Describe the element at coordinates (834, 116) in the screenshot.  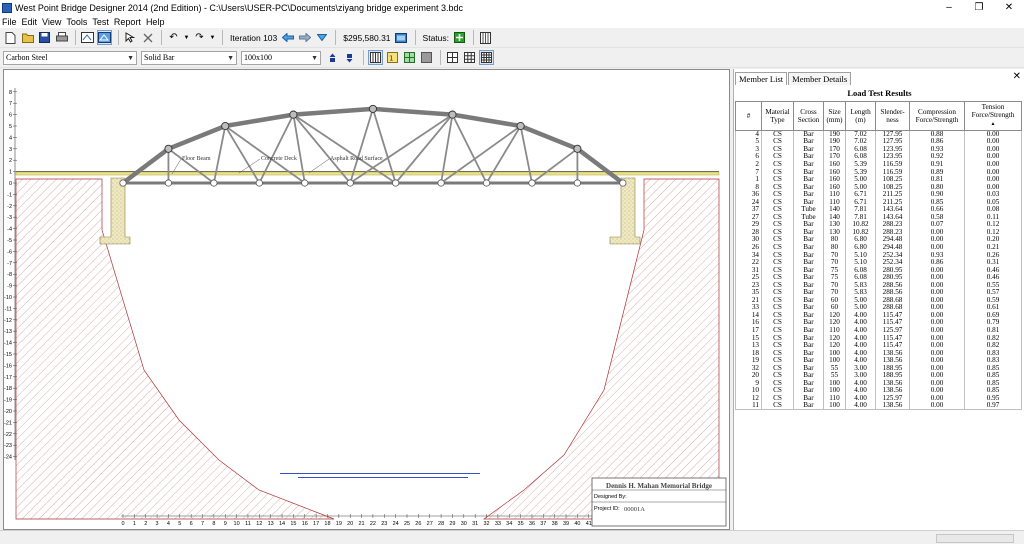
I see `col-header-size: Size (mm)` at that location.